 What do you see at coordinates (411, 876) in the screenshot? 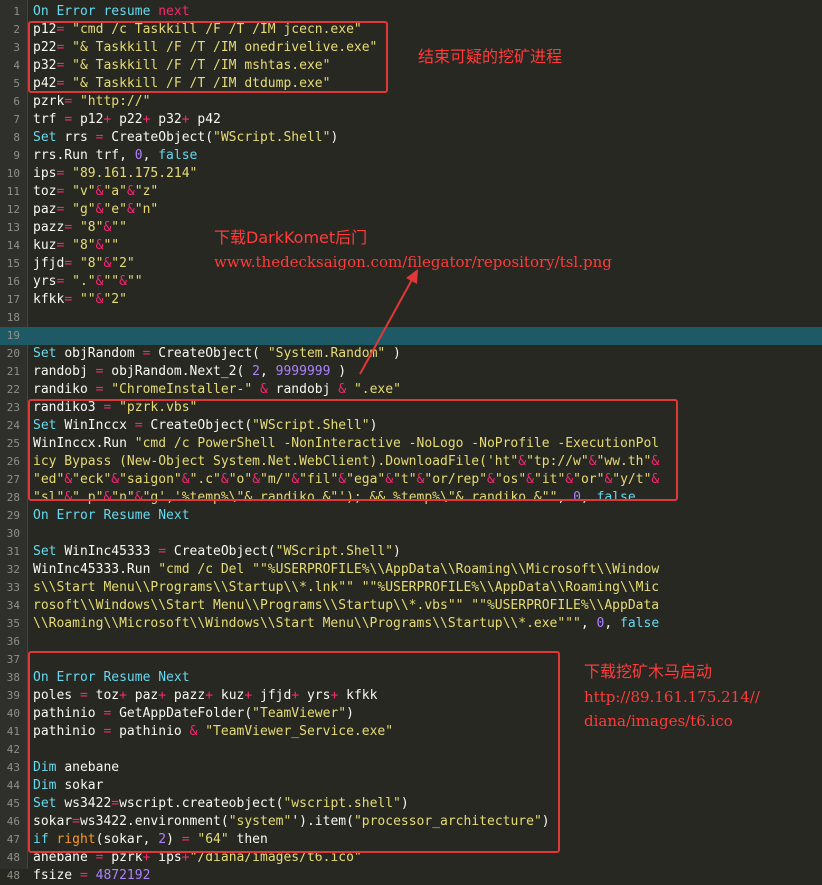
I see `code-line: 48 fsize = 4872192` at bounding box center [411, 876].